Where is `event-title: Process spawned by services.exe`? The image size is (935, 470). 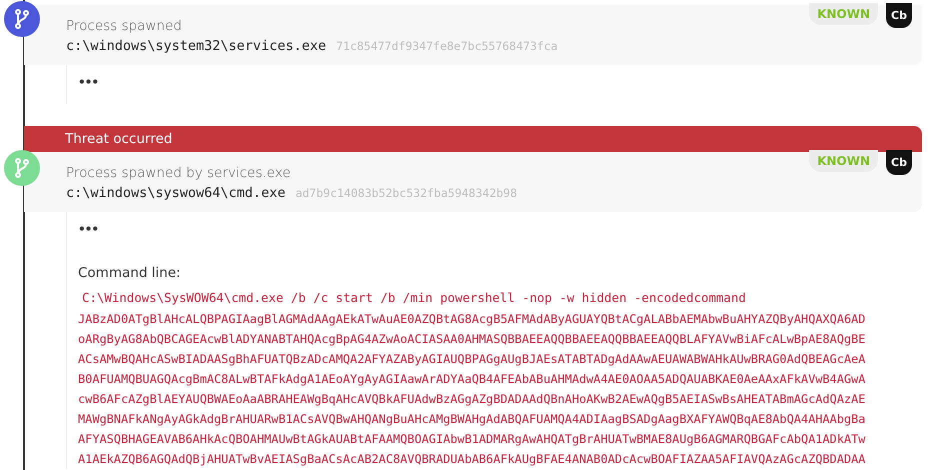
event-title: Process spawned by services.exe is located at coordinates (179, 173).